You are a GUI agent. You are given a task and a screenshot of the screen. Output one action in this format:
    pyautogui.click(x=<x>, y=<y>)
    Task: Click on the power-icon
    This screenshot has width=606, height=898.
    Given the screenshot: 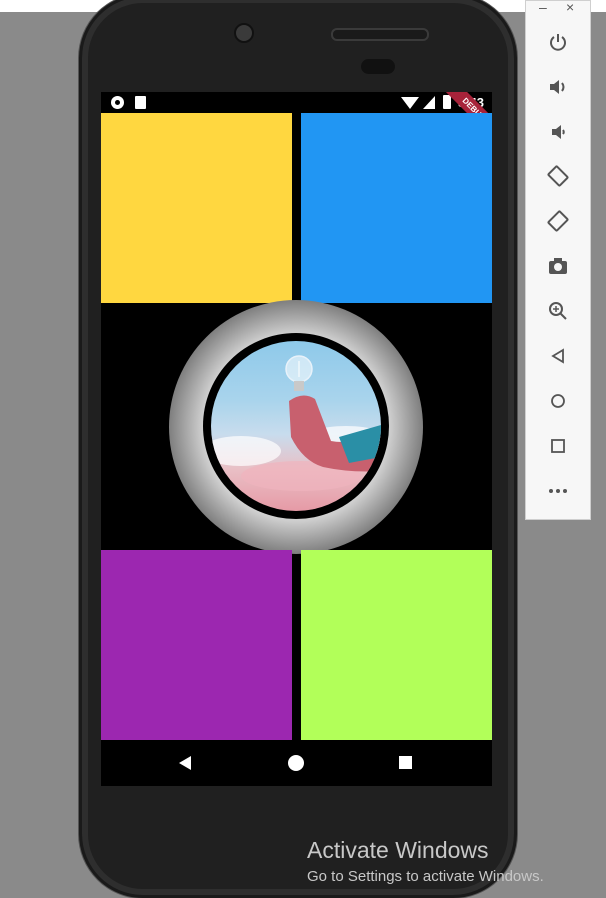 What is the action you would take?
    pyautogui.click(x=558, y=42)
    